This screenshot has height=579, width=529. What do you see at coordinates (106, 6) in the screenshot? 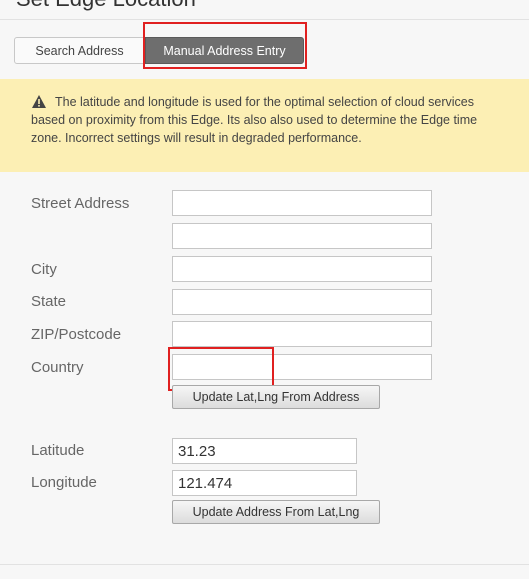
I see `dialog-title: Set Edge Location` at bounding box center [106, 6].